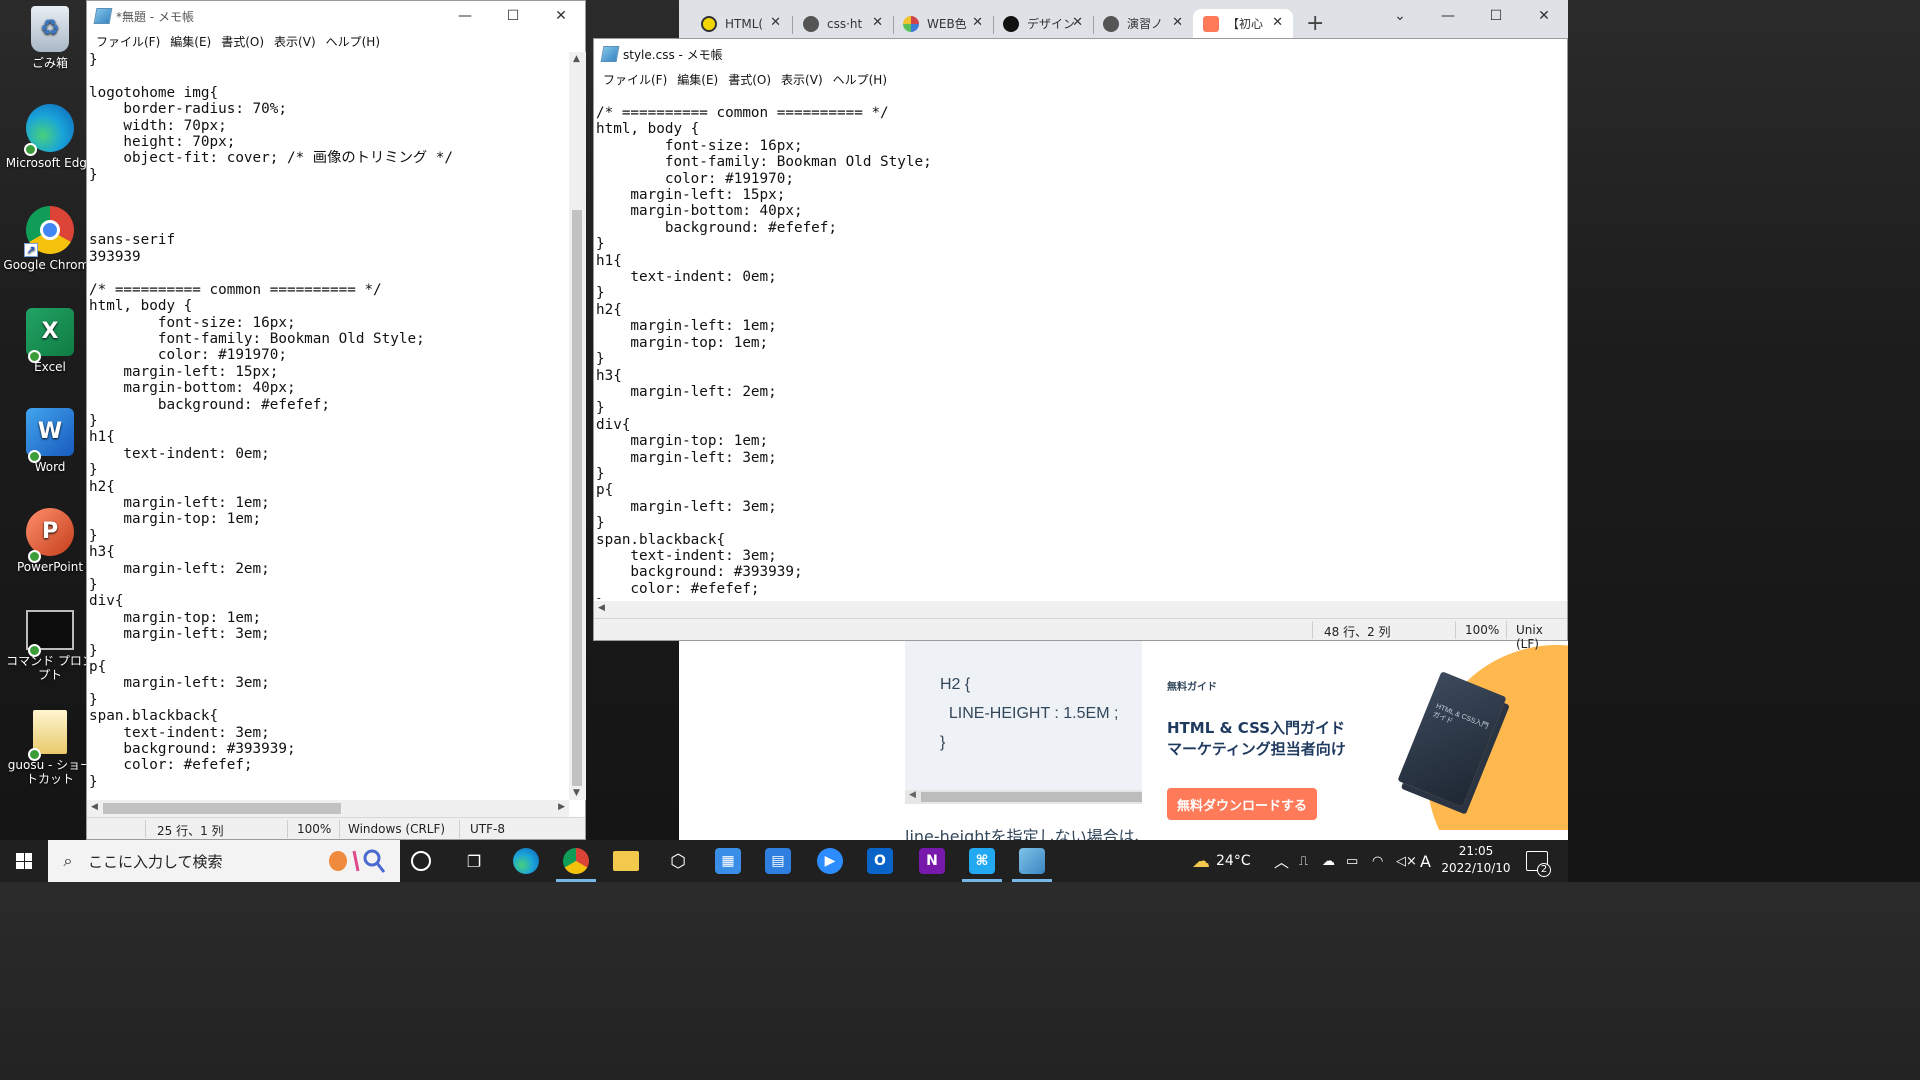 The image size is (1920, 1080). I want to click on scroll-down-icon: ▼, so click(576, 793).